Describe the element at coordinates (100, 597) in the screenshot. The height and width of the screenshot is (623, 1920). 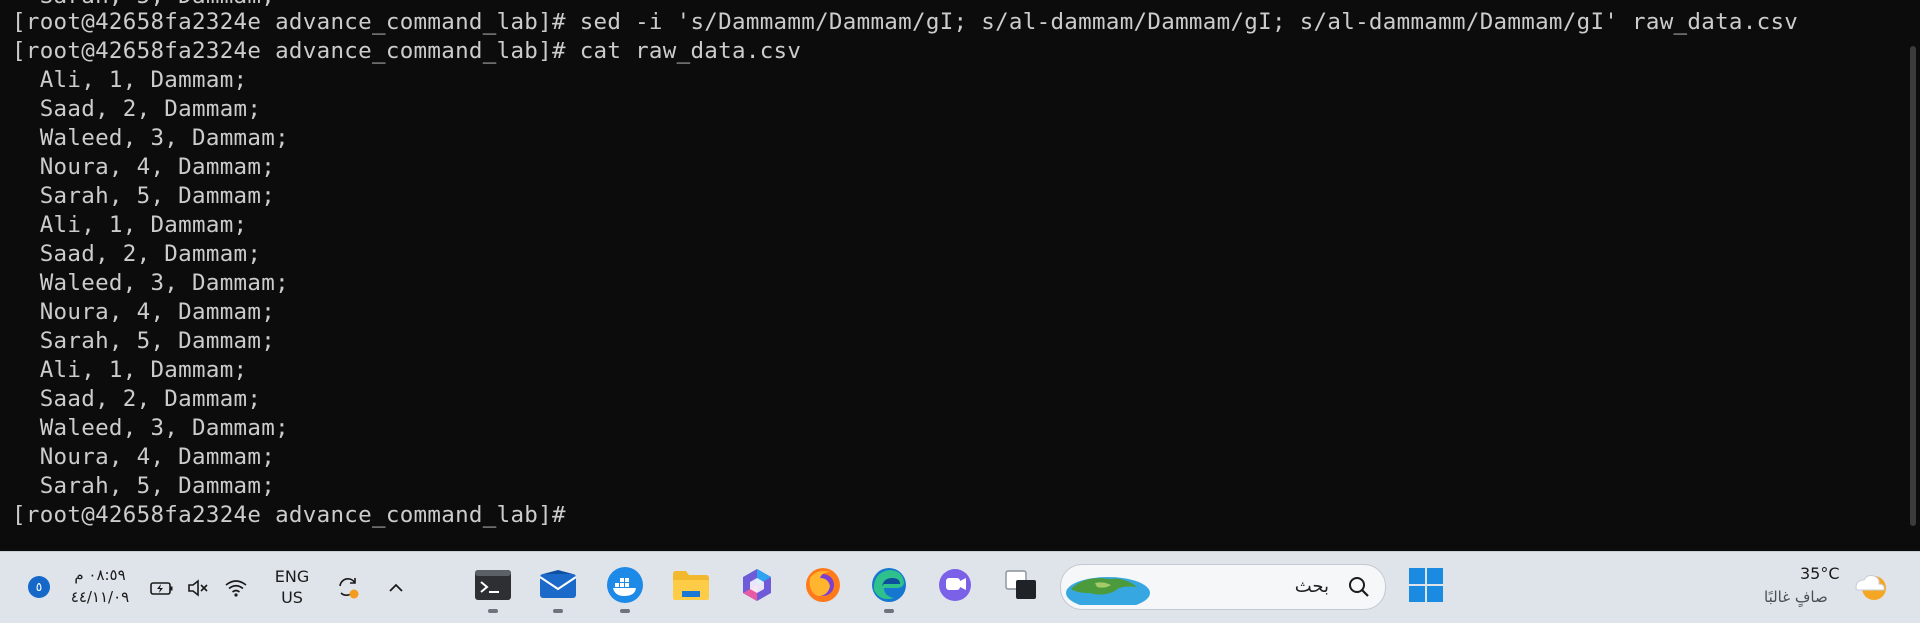
I see `clock-date: ٤٤/١١/٠٩` at that location.